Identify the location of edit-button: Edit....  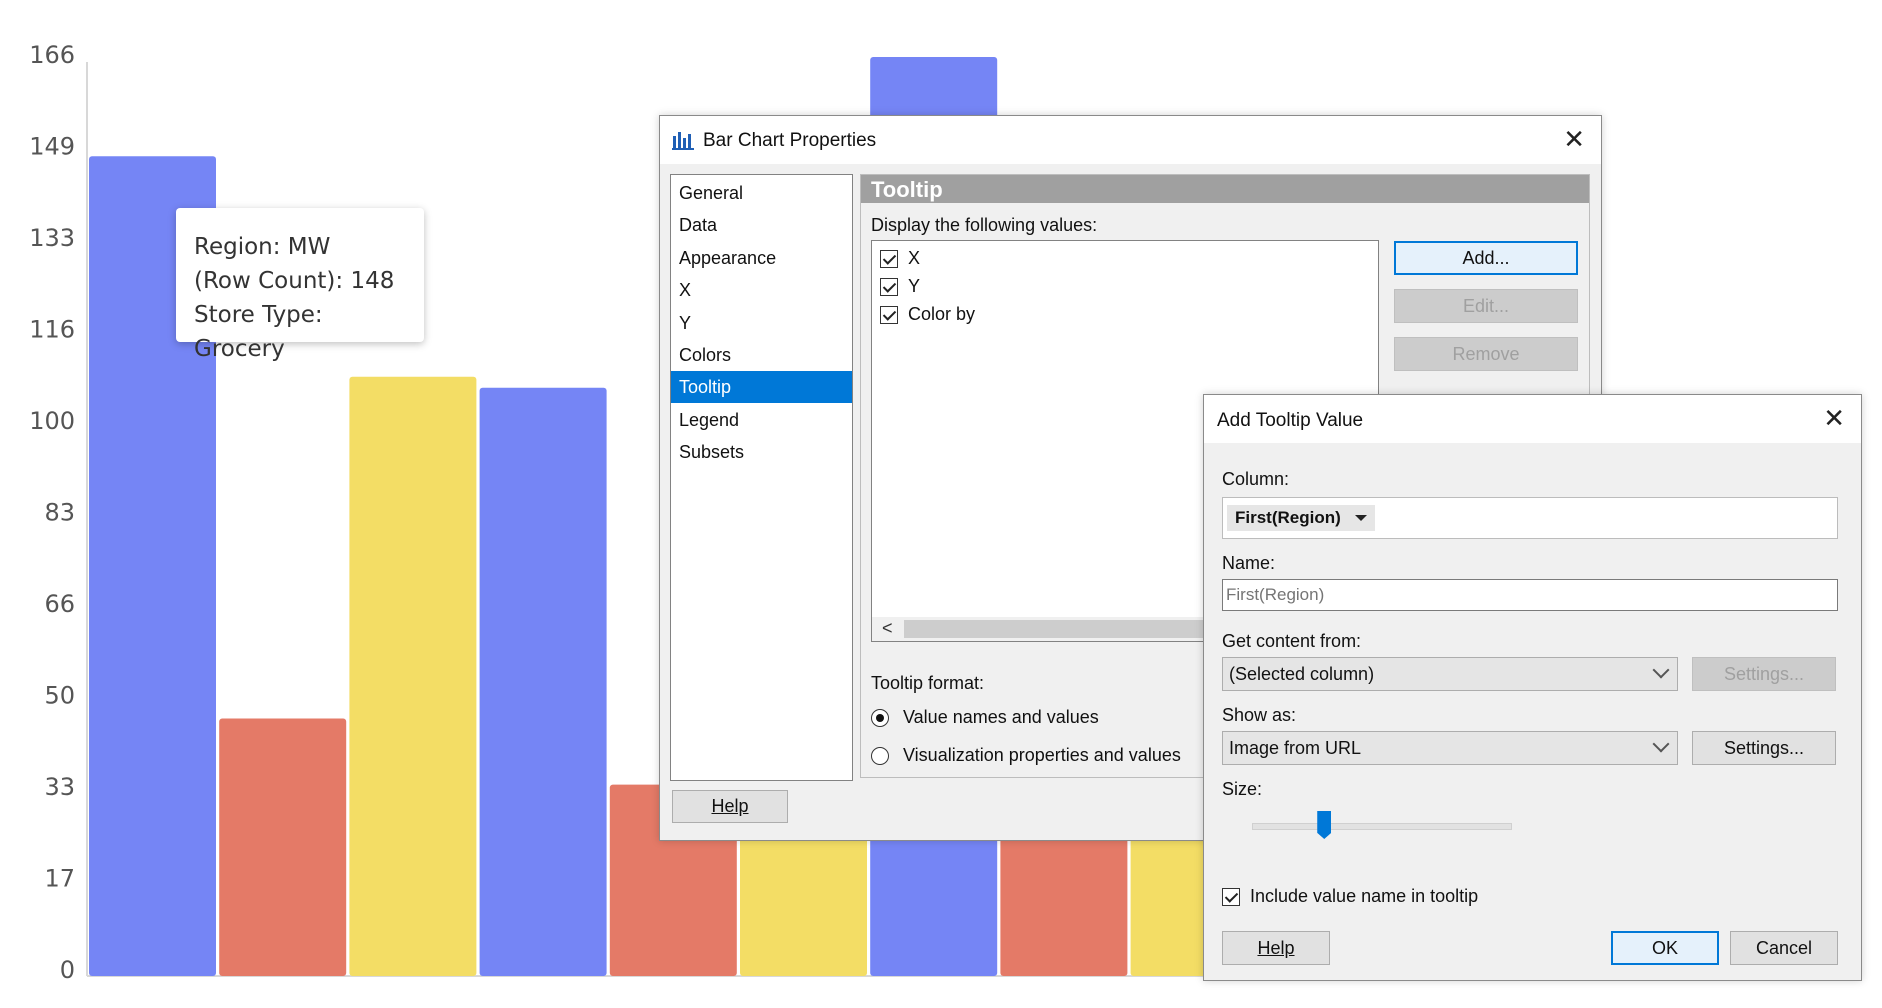
(1486, 306).